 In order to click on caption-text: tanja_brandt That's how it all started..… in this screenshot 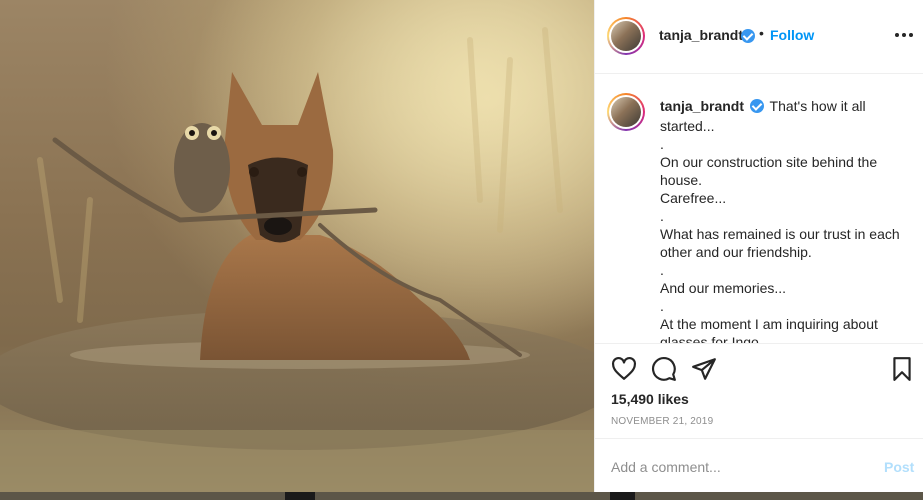, I will do `click(782, 220)`.